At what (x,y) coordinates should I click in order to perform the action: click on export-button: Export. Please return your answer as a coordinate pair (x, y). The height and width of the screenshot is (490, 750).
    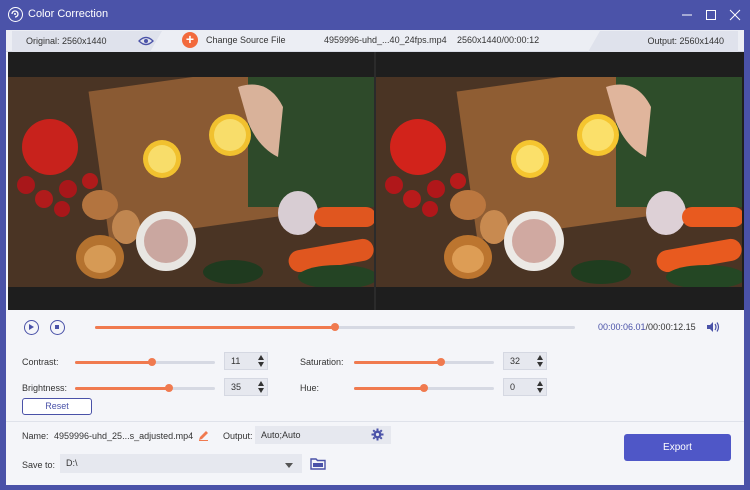
    Looking at the image, I should click on (677, 447).